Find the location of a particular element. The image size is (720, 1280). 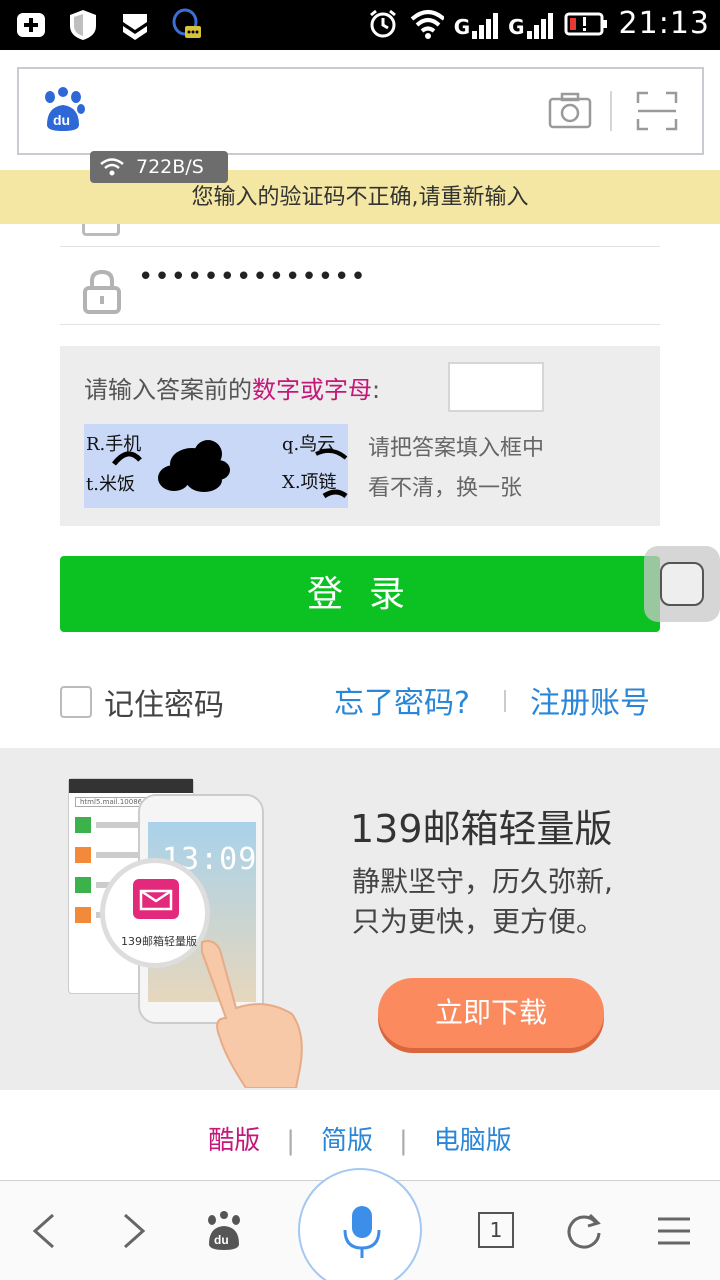

shield-icon is located at coordinates (83, 25).